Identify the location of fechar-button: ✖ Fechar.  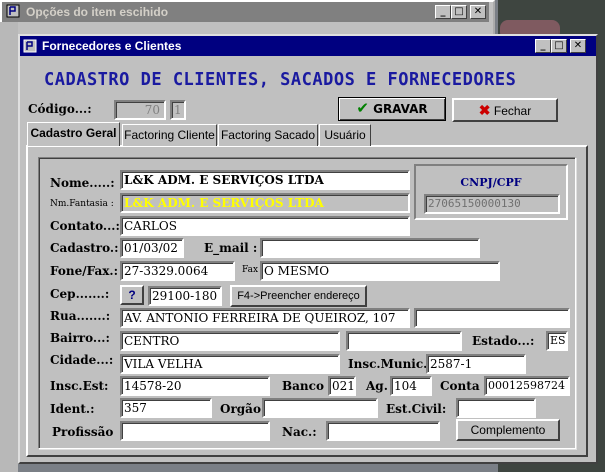
(505, 110).